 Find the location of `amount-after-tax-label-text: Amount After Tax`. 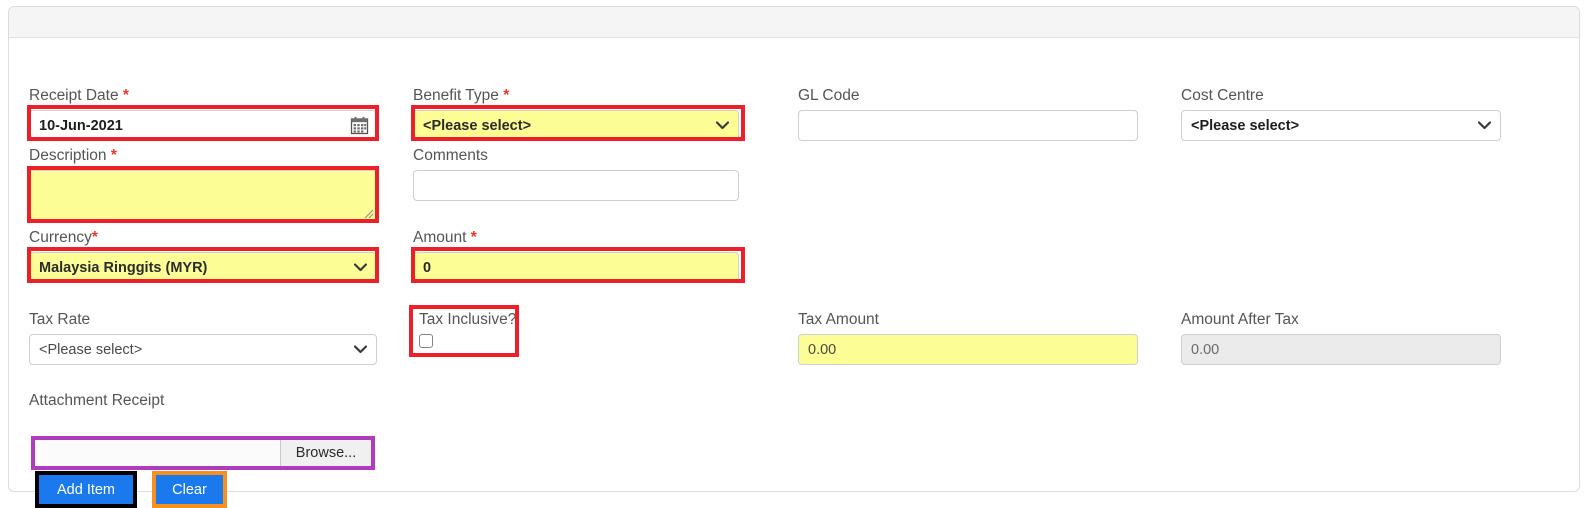

amount-after-tax-label-text: Amount After Tax is located at coordinates (1240, 319).